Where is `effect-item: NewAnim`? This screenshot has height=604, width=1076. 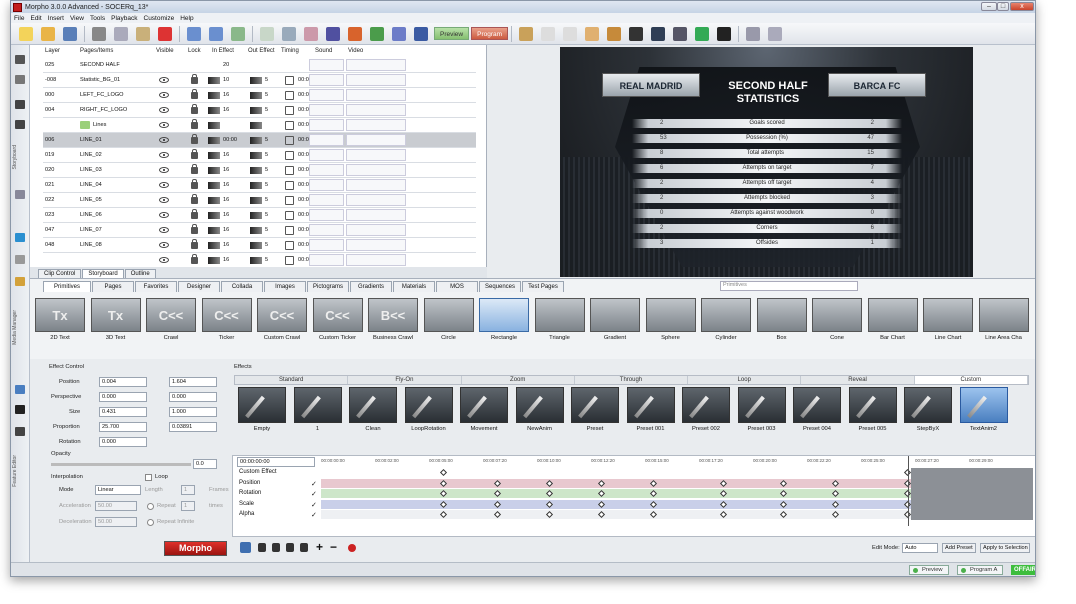 effect-item: NewAnim is located at coordinates (540, 411).